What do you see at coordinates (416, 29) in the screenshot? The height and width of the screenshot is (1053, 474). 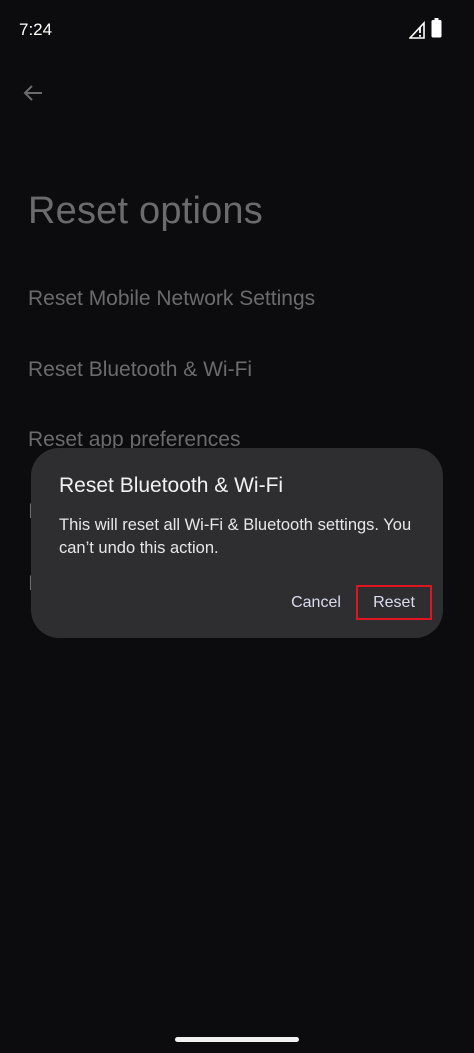 I see `signal-icon` at bounding box center [416, 29].